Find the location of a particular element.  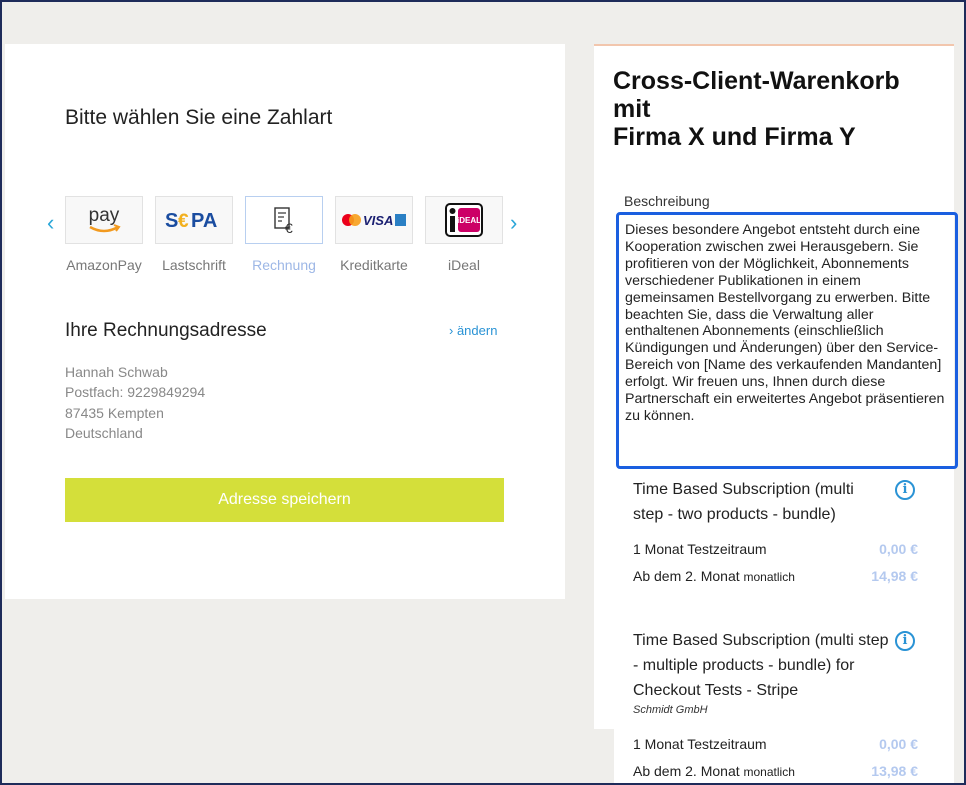

cart-title-line: Cross-Client-Warenkorb is located at coordinates (756, 81).